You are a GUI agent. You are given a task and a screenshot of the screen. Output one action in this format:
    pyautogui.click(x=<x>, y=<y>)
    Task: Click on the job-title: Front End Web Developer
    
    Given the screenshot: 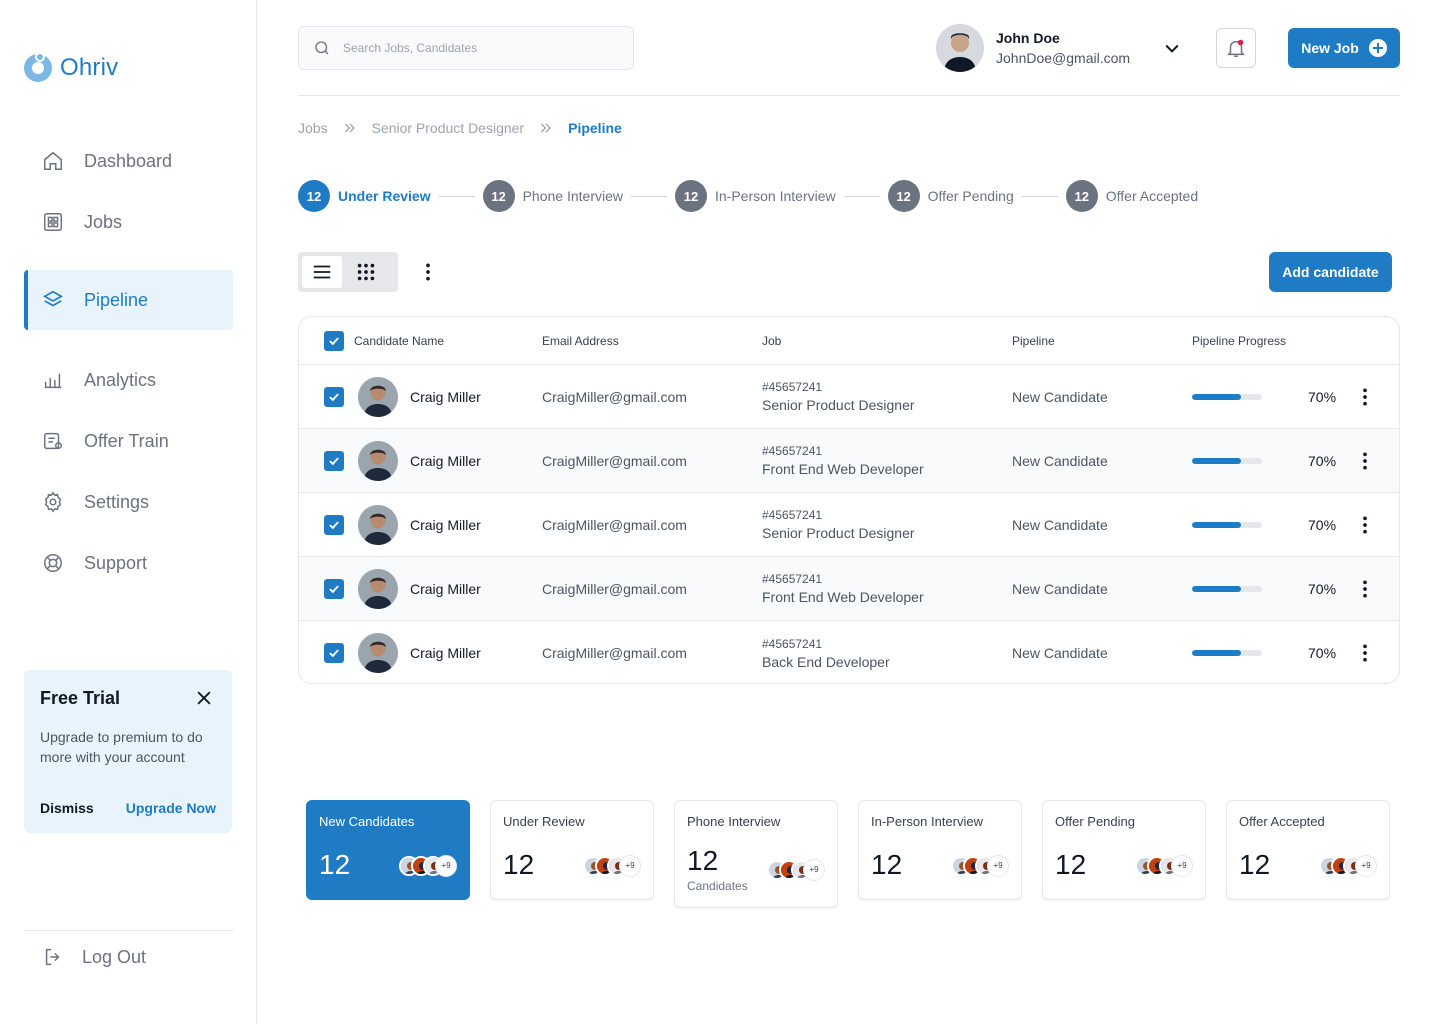 What is the action you would take?
    pyautogui.click(x=843, y=469)
    